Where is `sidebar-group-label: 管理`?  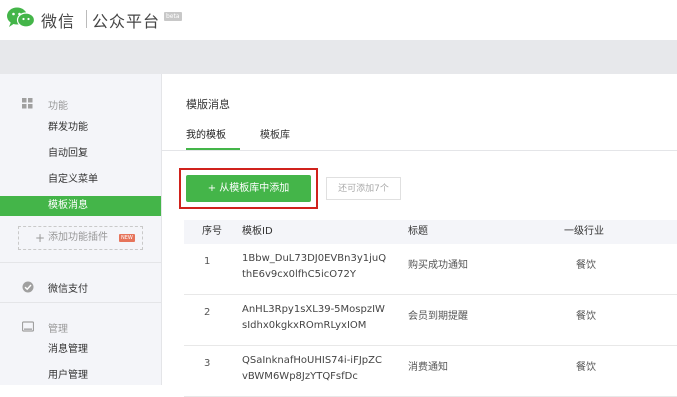
sidebar-group-label: 管理 is located at coordinates (58, 329).